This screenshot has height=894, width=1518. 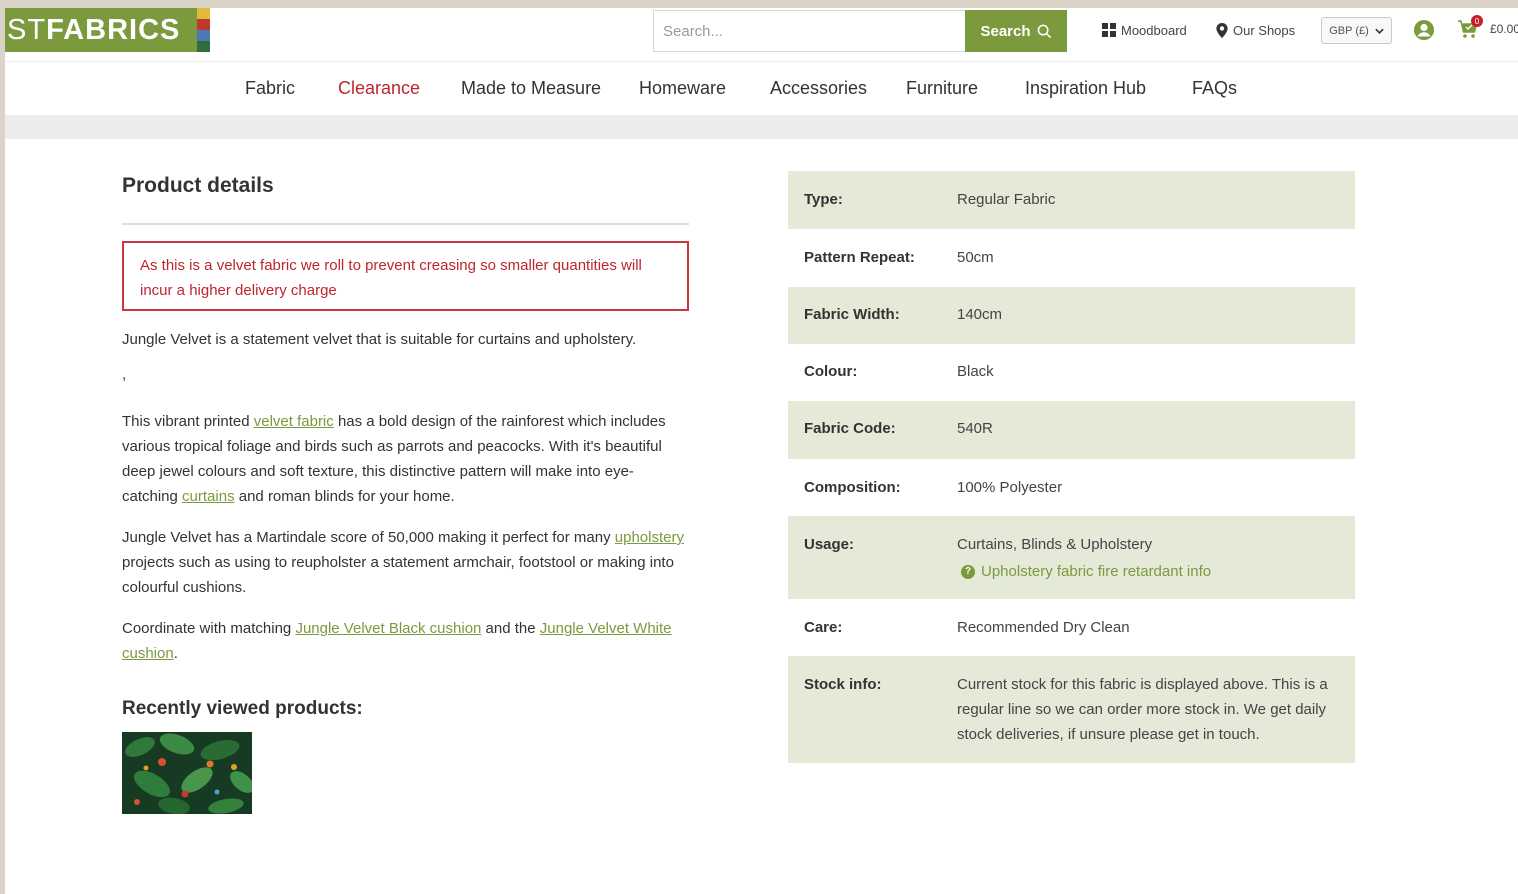 I want to click on spec-row-care: Care: Recommended Dry Clean, so click(x=967, y=627).